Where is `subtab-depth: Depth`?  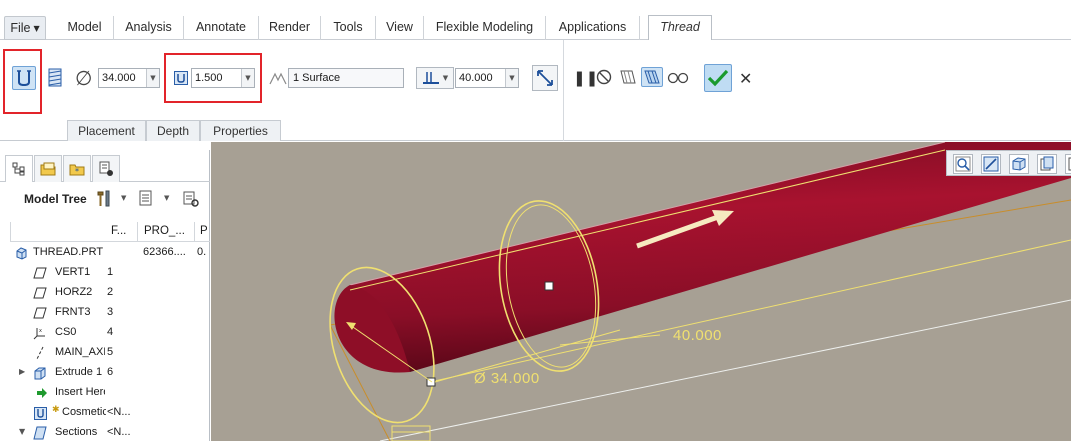 subtab-depth: Depth is located at coordinates (173, 130).